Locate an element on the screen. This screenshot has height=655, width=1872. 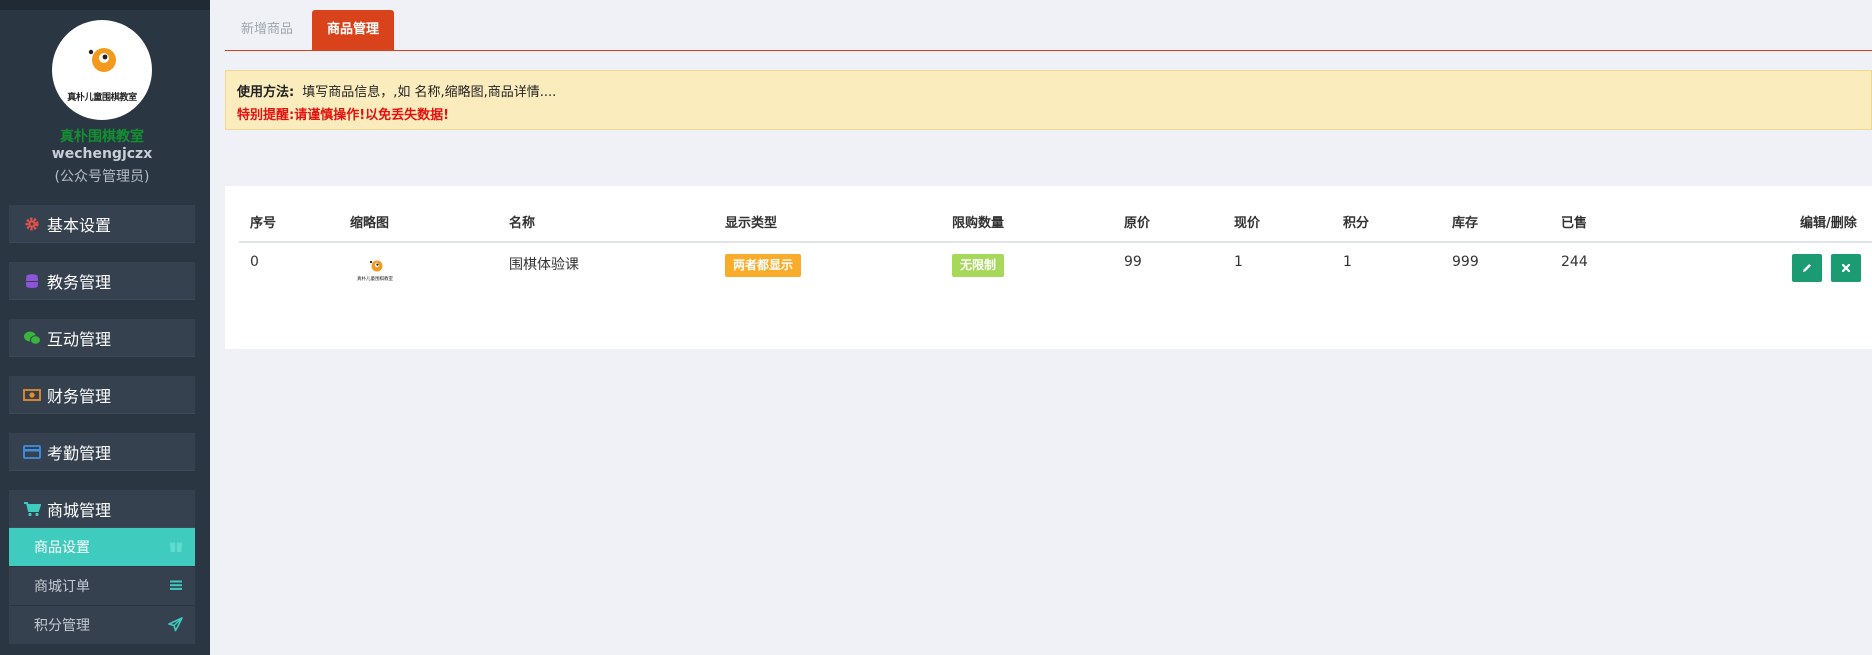
sidebar-menu-label: 财务管理 is located at coordinates (79, 396).